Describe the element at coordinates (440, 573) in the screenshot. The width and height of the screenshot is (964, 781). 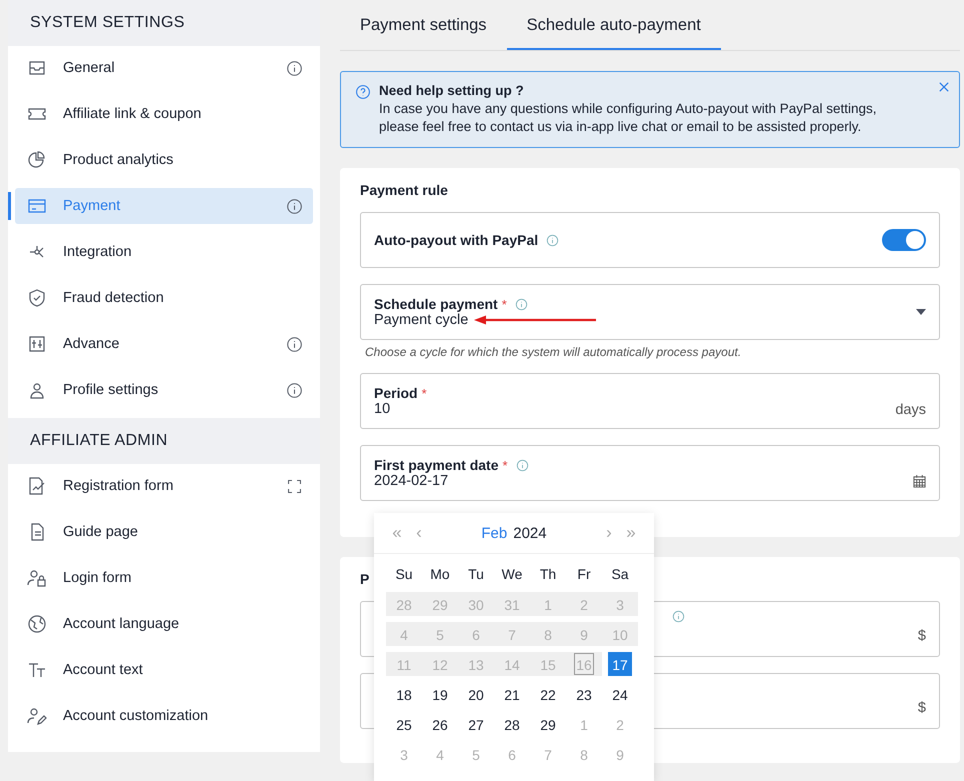
I see `weekday-label: Mo` at that location.